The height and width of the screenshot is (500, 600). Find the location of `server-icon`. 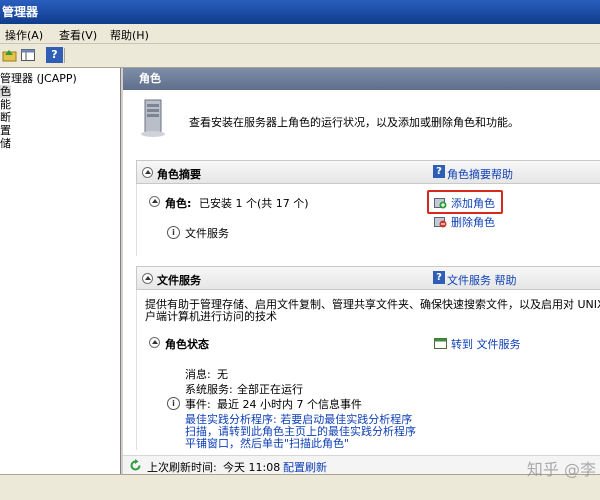

server-icon is located at coordinates (153, 118).